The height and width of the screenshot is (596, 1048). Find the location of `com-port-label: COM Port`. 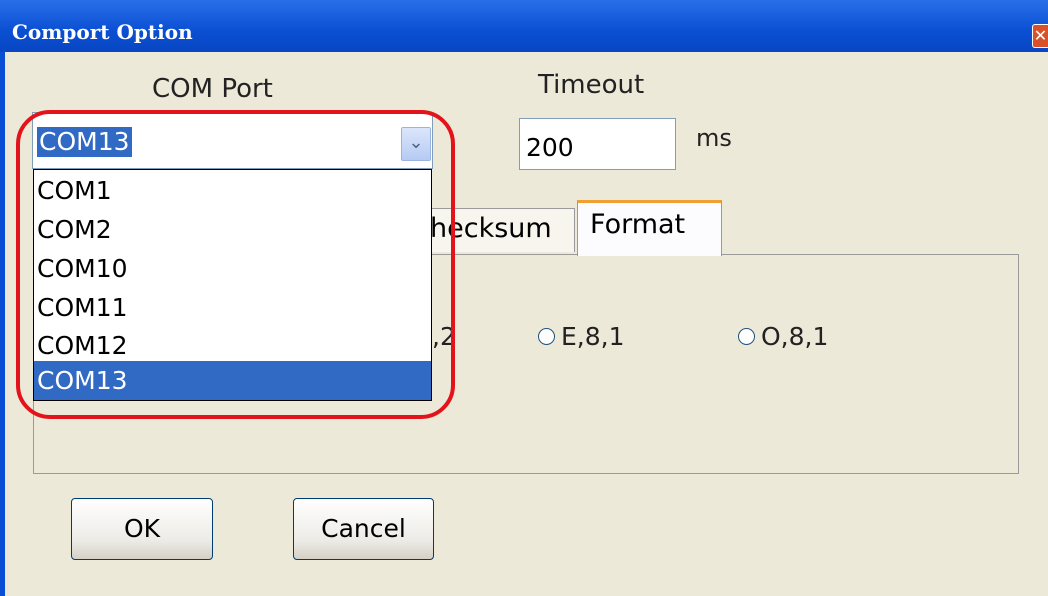

com-port-label: COM Port is located at coordinates (212, 89).